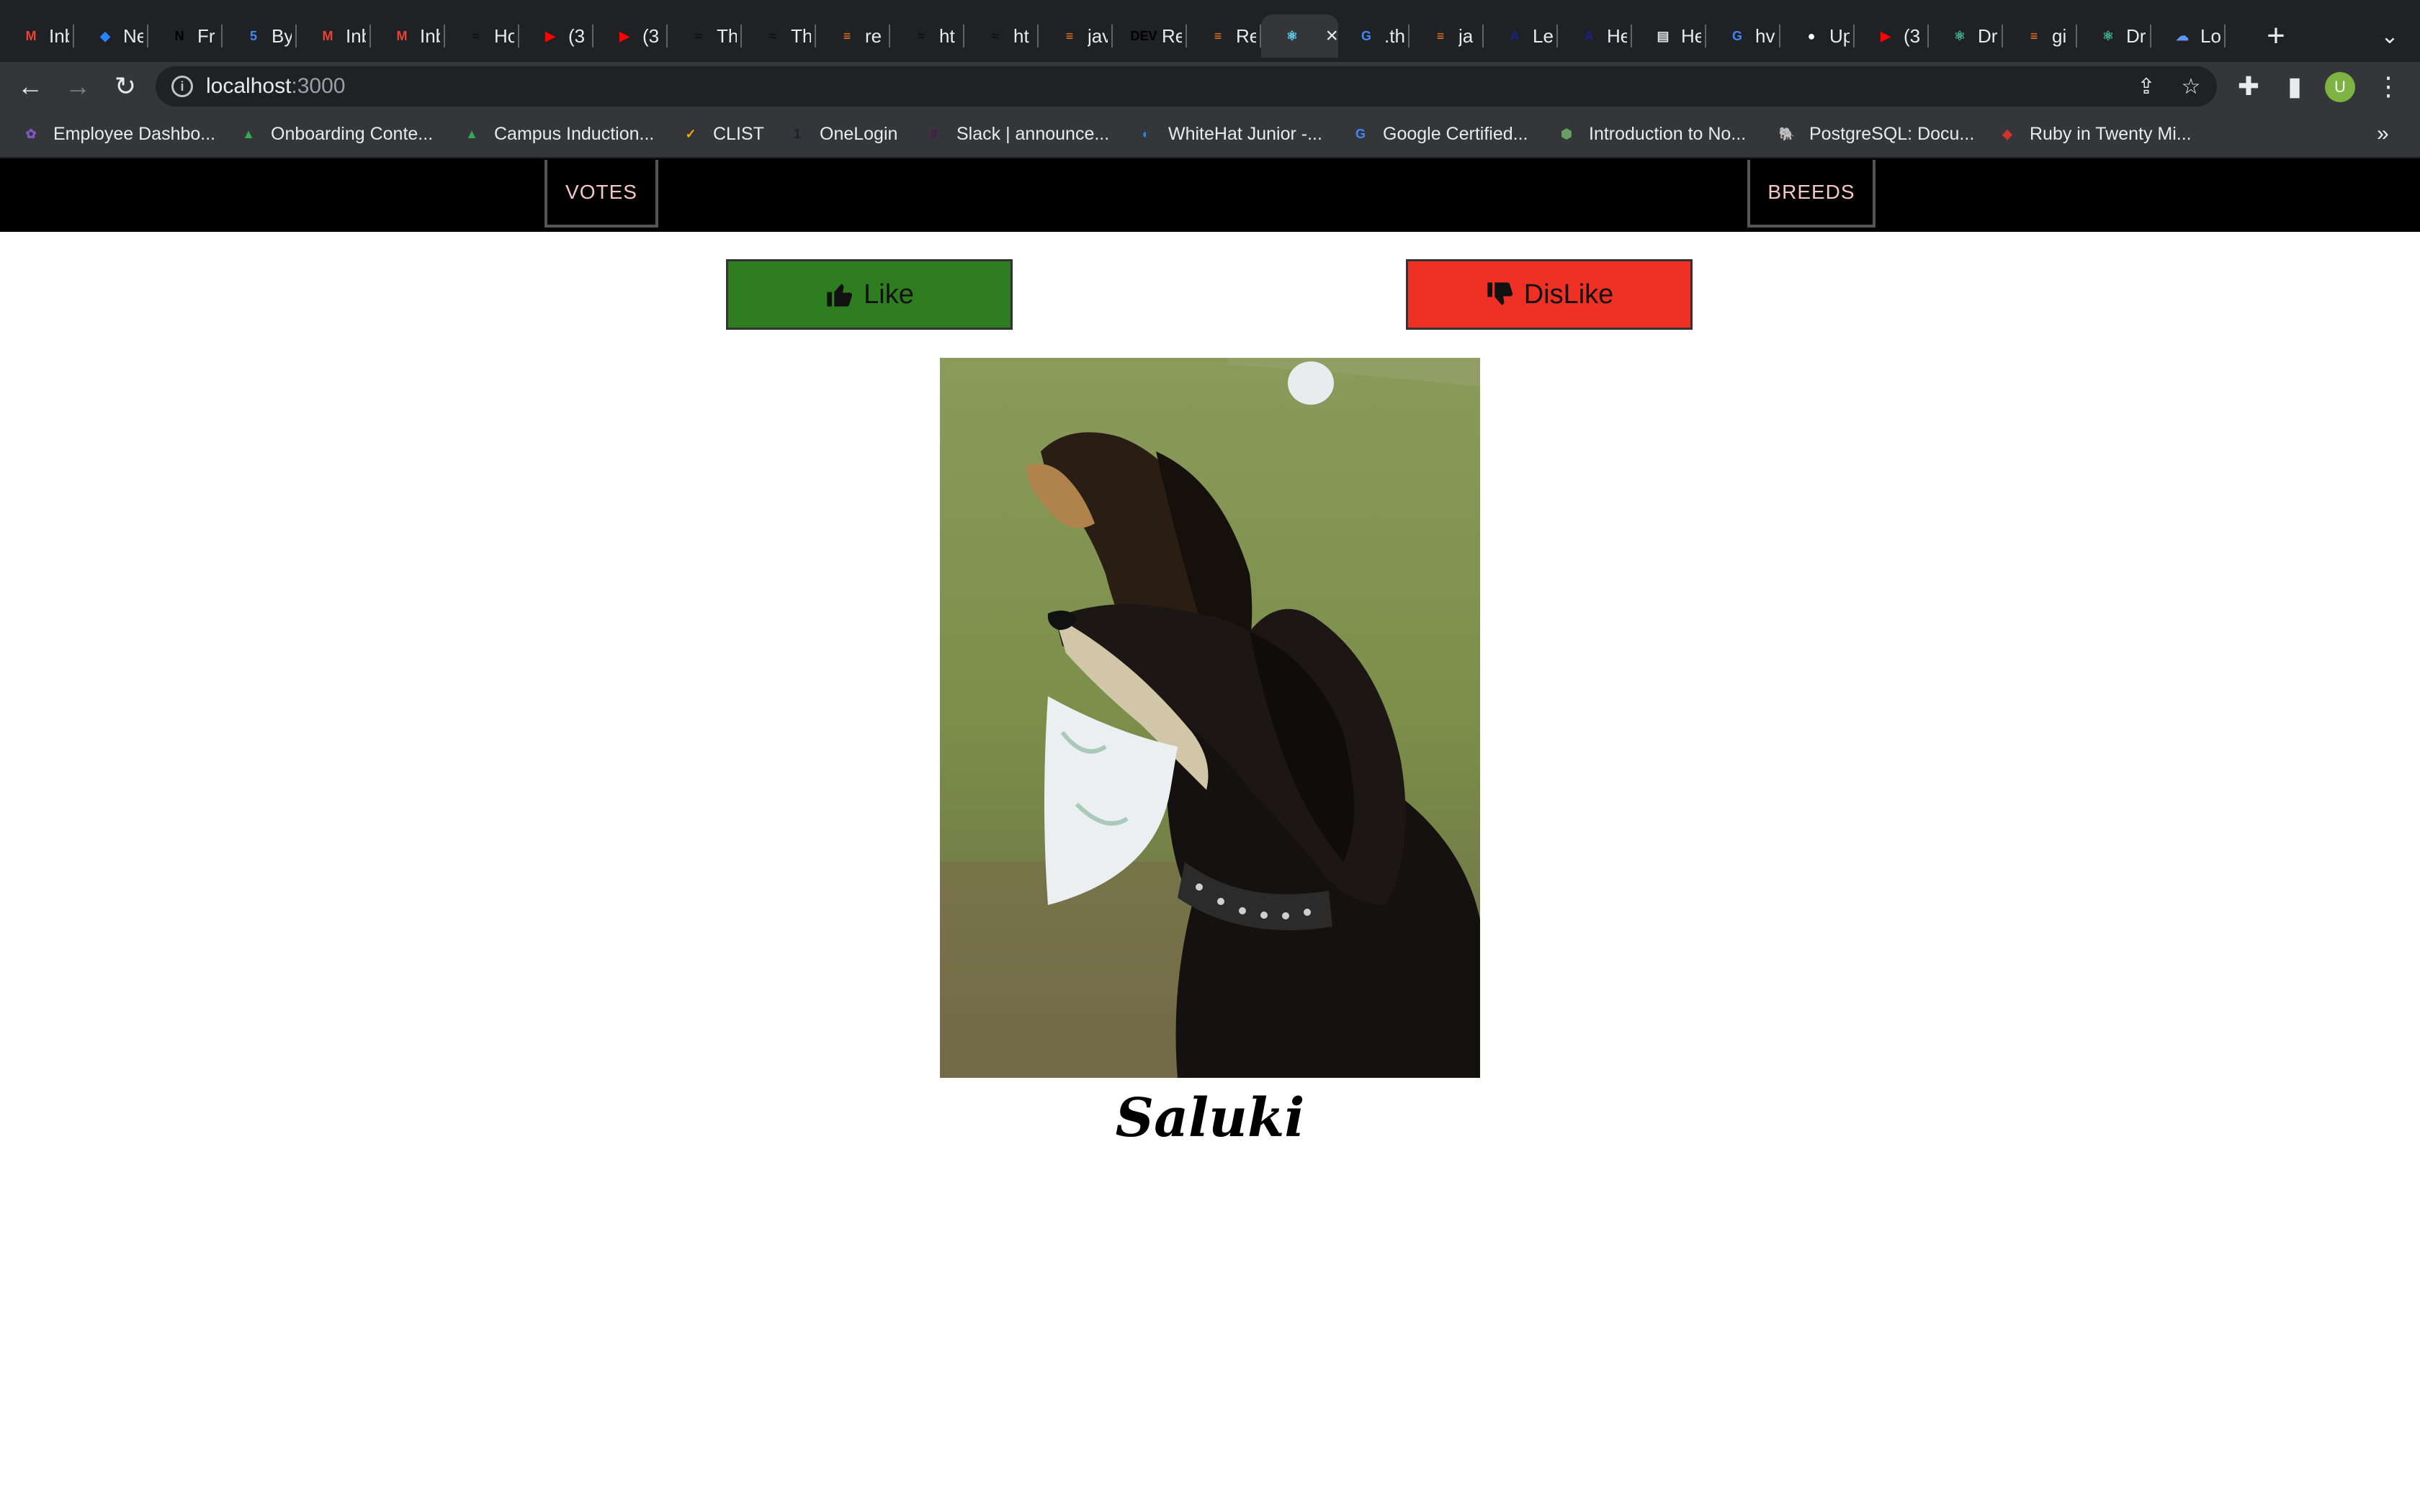 The image size is (2420, 1512). What do you see at coordinates (1021, 35) in the screenshot?
I see `tab-title: ht` at bounding box center [1021, 35].